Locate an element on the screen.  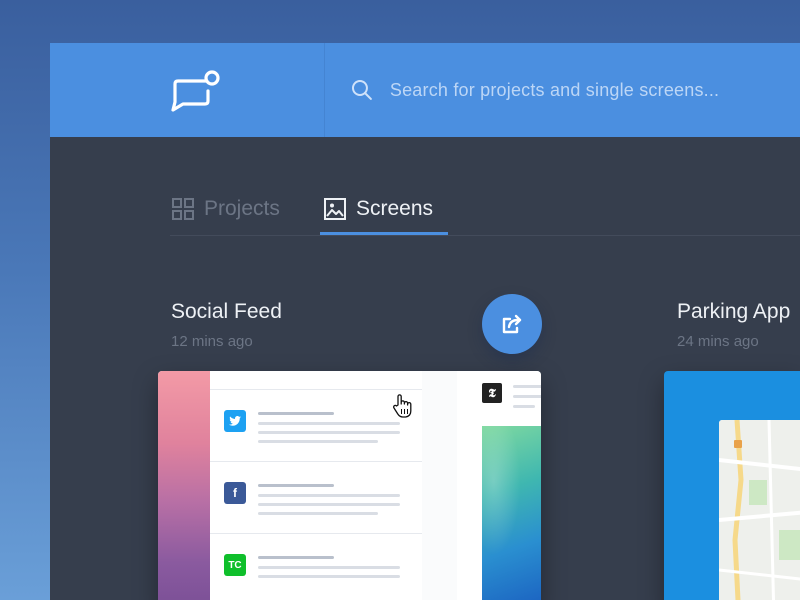
facebook-icon: f is located at coordinates (235, 493).